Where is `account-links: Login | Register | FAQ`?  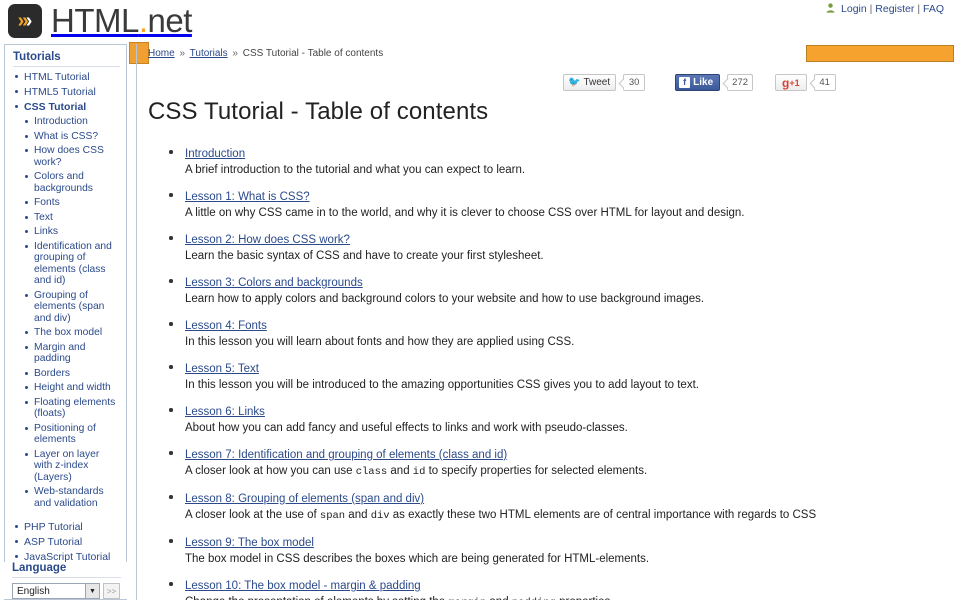 account-links: Login | Register | FAQ is located at coordinates (885, 9).